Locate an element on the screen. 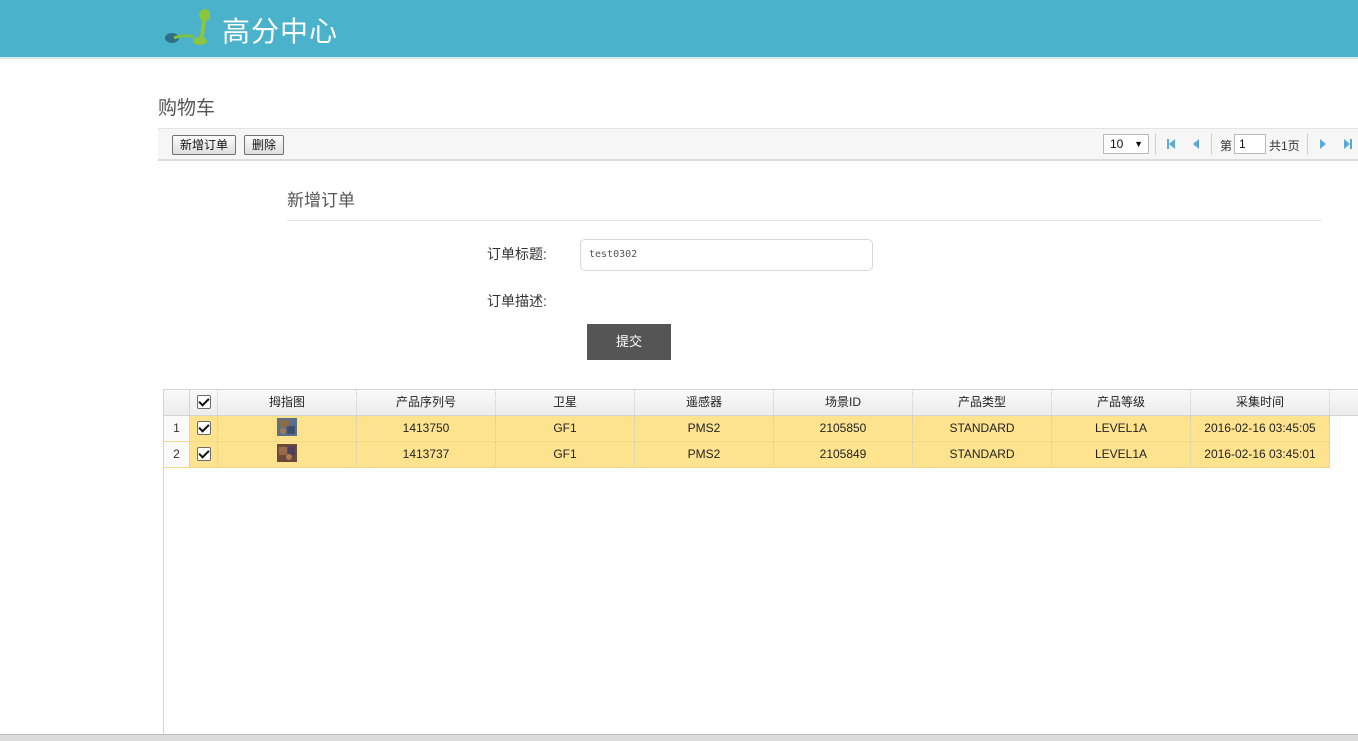  capture-time-cell: 2016-02-16 03:45:05 is located at coordinates (1260, 429).